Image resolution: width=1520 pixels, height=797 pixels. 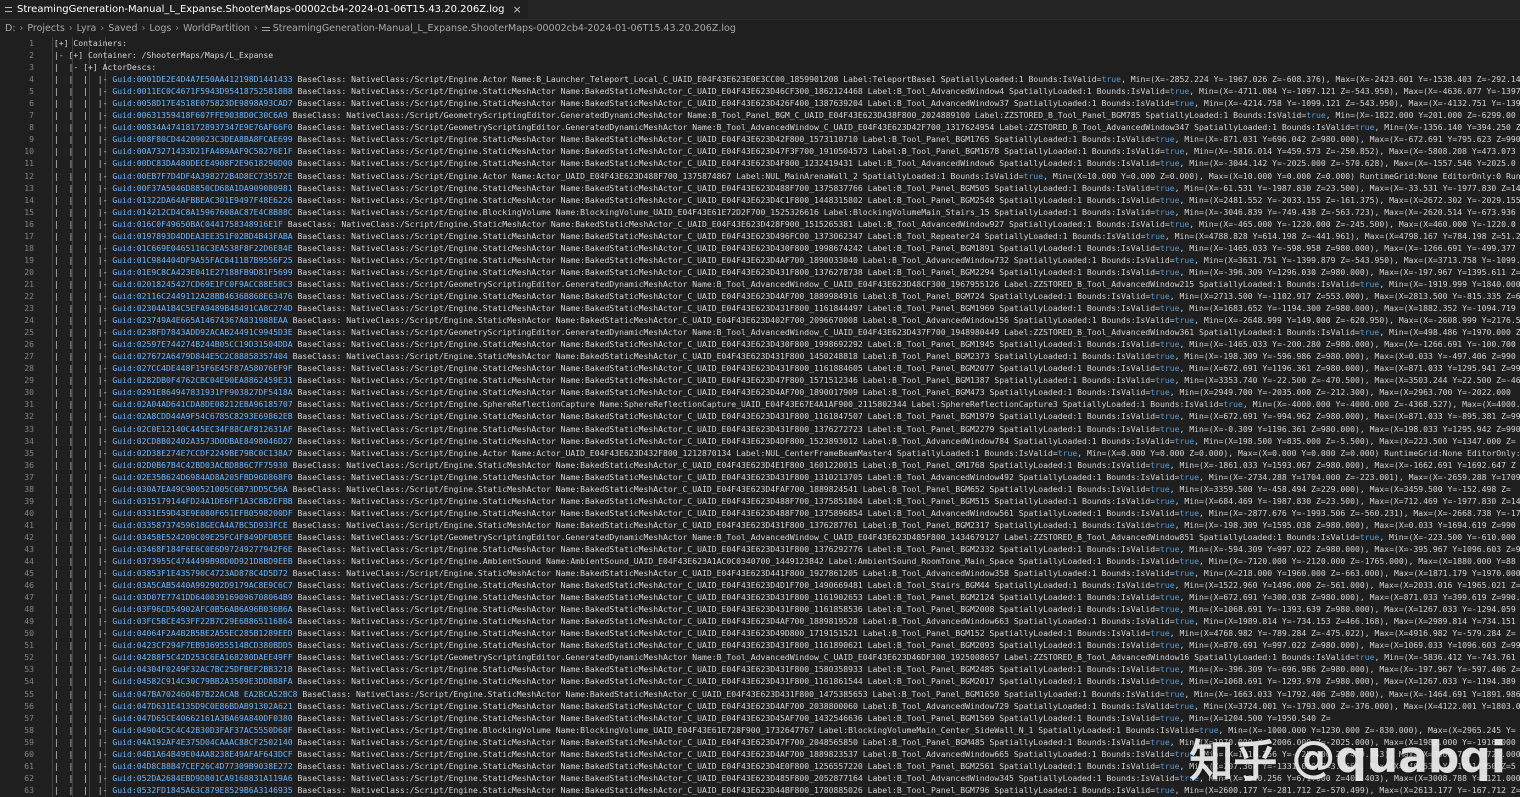 I want to click on close-icon: ×, so click(x=517, y=9).